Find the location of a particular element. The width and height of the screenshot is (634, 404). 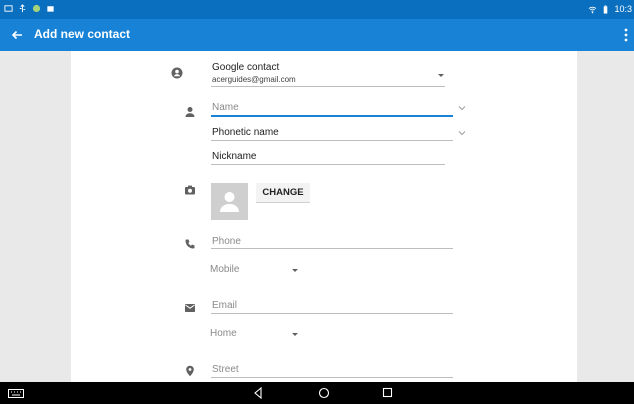

account-type-label: Google contact is located at coordinates (245, 67).